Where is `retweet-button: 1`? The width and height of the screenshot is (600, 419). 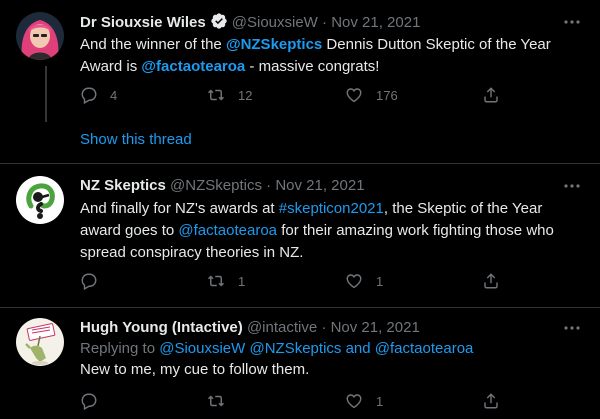
retweet-button: 1 is located at coordinates (225, 281).